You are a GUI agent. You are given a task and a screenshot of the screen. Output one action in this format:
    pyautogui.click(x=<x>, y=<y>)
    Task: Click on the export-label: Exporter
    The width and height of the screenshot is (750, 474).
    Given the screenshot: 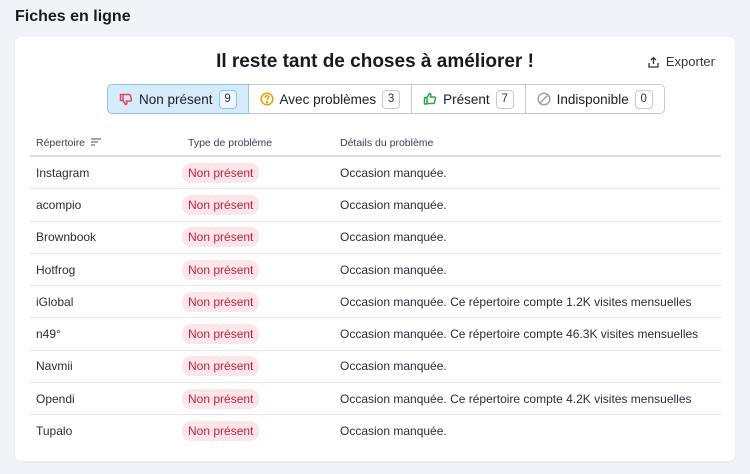 What is the action you would take?
    pyautogui.click(x=690, y=61)
    